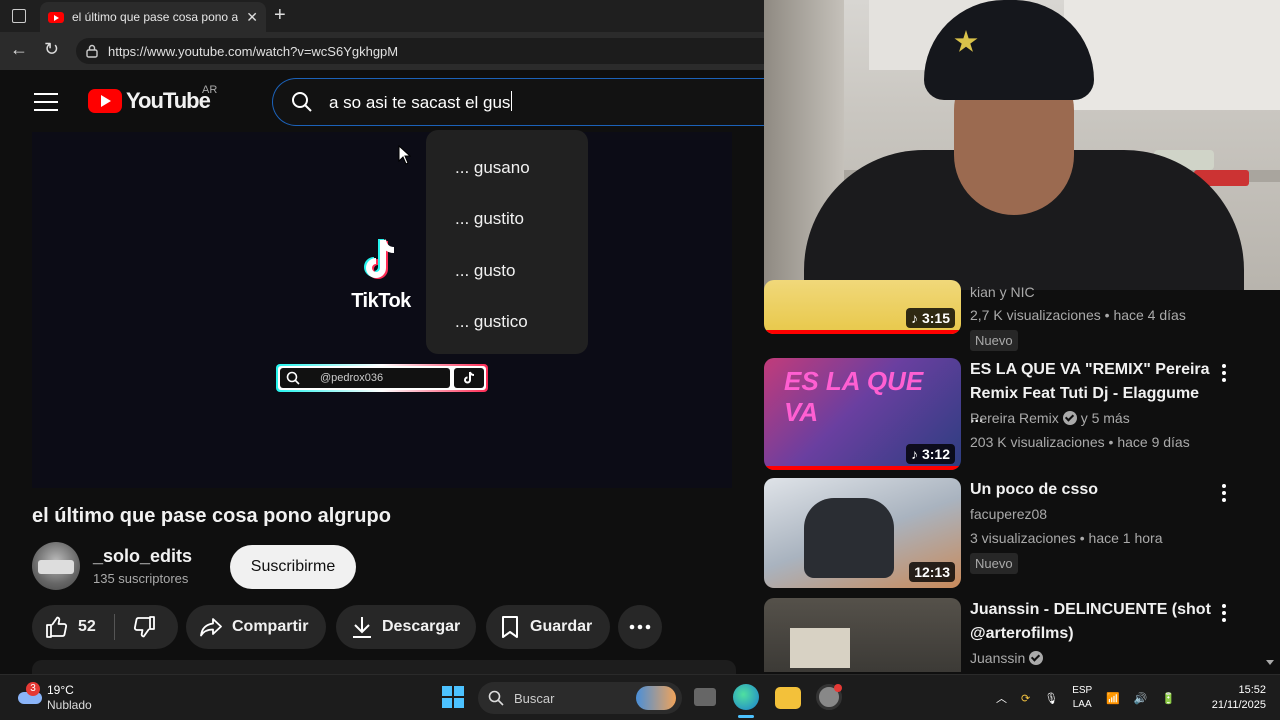  What do you see at coordinates (142, 556) in the screenshot?
I see `channel-name: _solo_edits` at bounding box center [142, 556].